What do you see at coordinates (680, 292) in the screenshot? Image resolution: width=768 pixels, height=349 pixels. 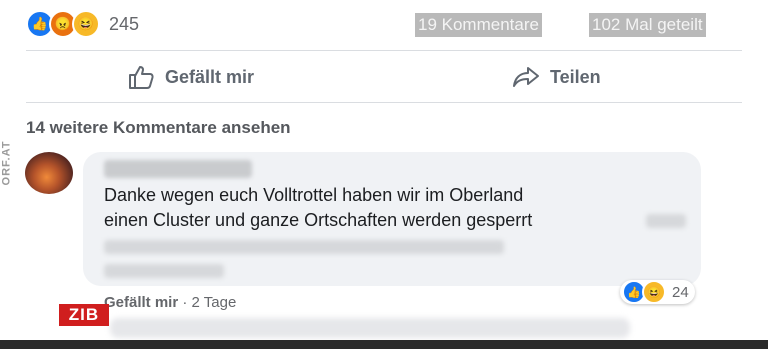 I see `comment-reaction-count: 24` at bounding box center [680, 292].